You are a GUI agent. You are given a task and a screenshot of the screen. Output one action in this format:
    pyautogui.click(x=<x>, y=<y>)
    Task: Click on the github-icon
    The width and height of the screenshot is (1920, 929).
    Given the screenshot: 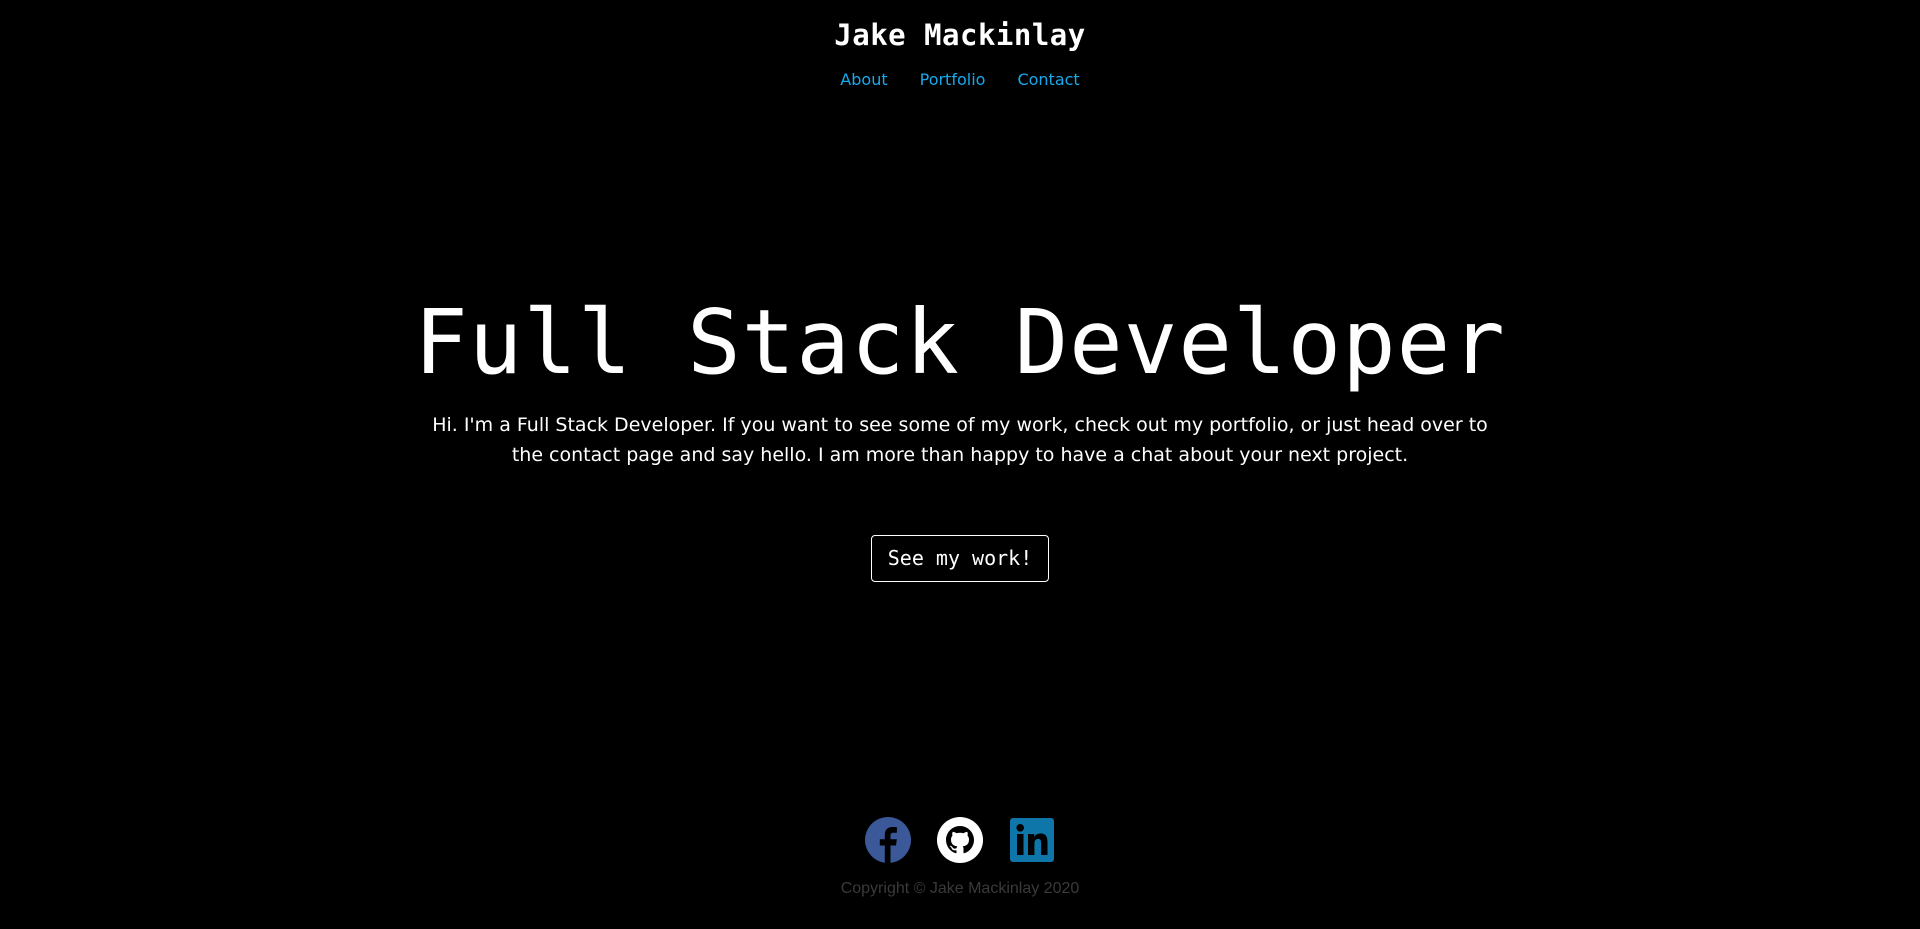 What is the action you would take?
    pyautogui.click(x=960, y=840)
    